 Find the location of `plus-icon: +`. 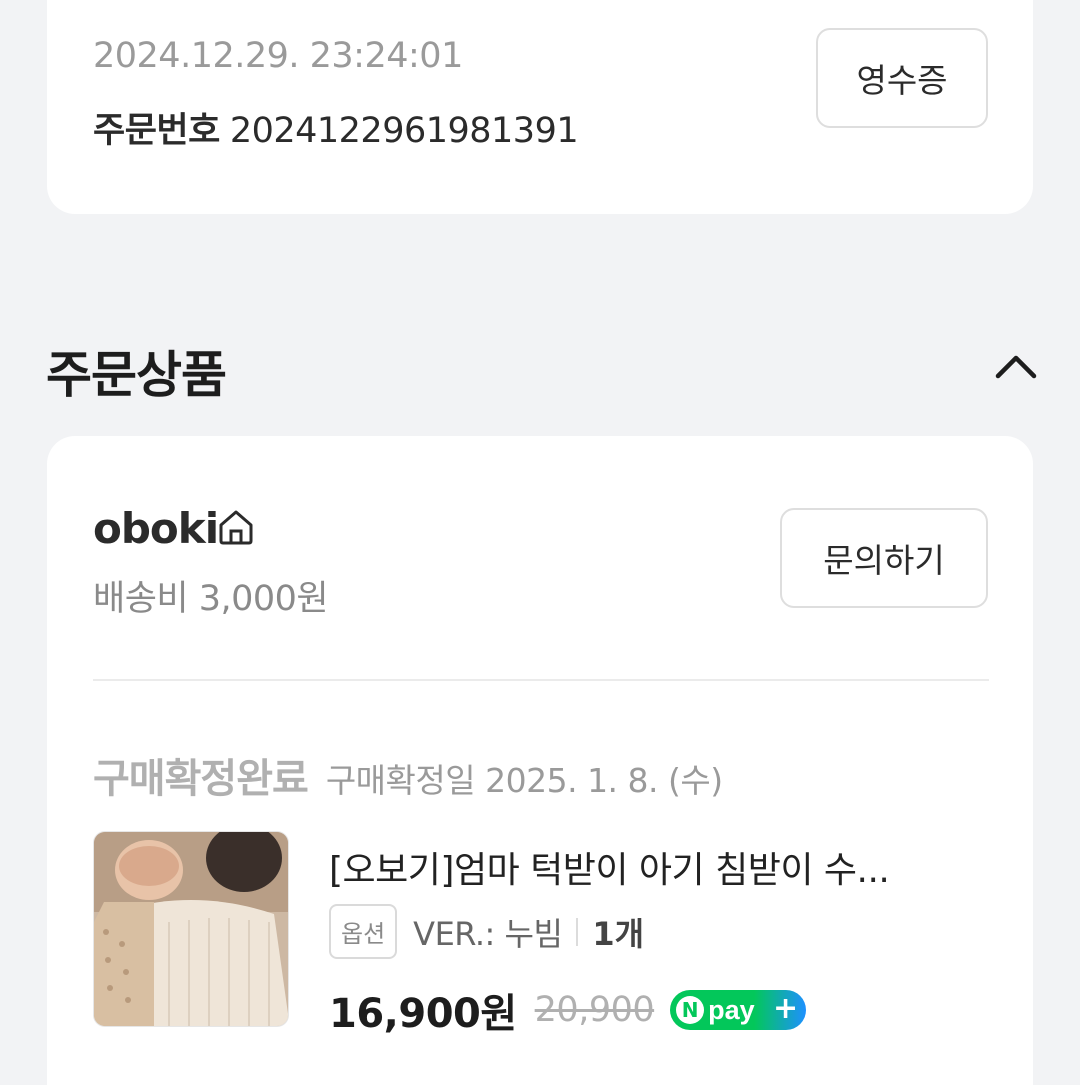

plus-icon: + is located at coordinates (785, 1008).